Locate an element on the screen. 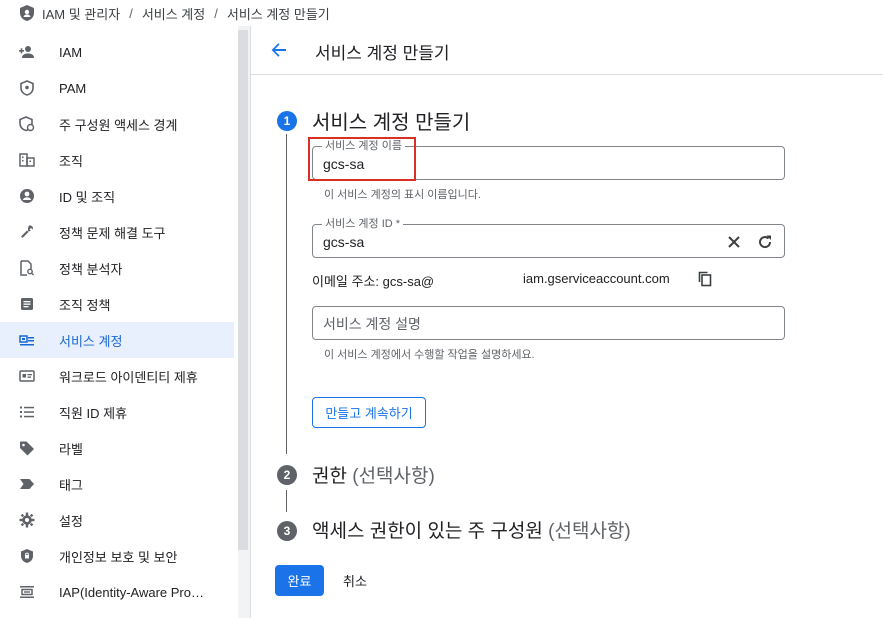 The height and width of the screenshot is (618, 883). sidebar-item-pam: PAM is located at coordinates (117, 88).